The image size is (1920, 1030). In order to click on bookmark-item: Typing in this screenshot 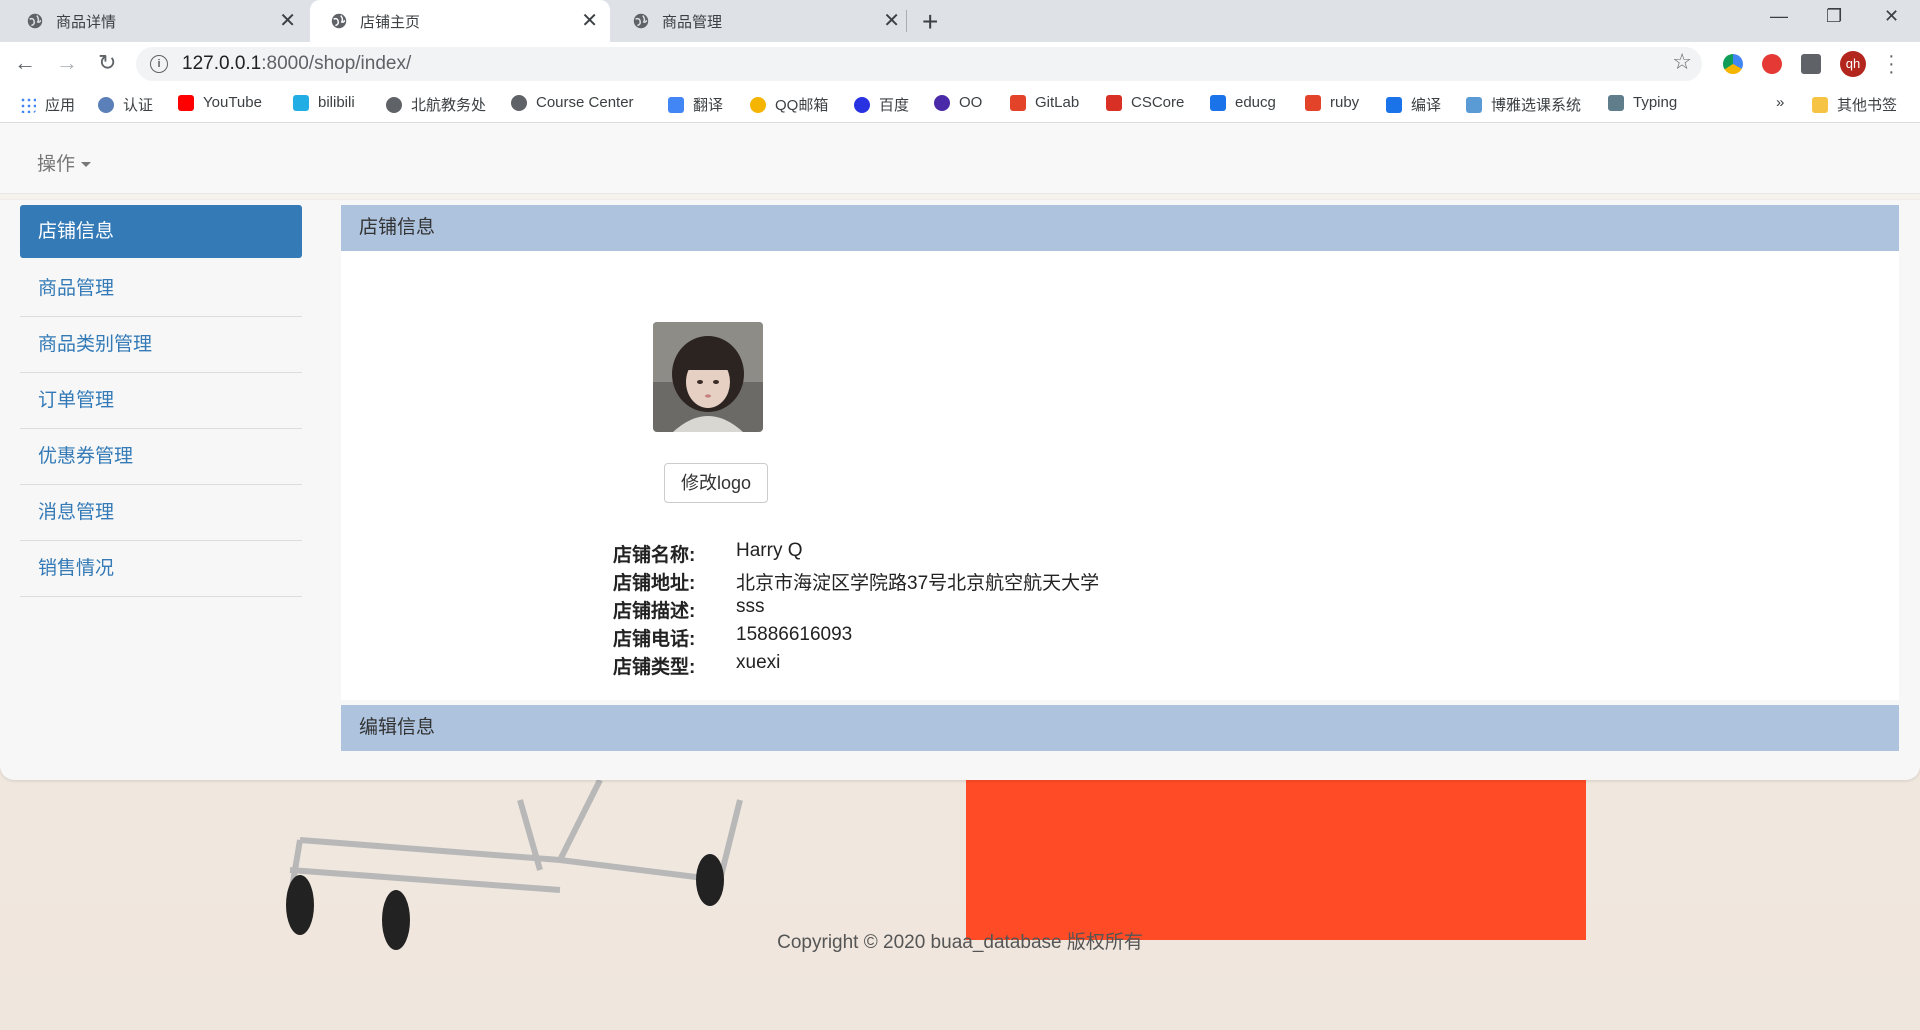, I will do `click(1642, 102)`.